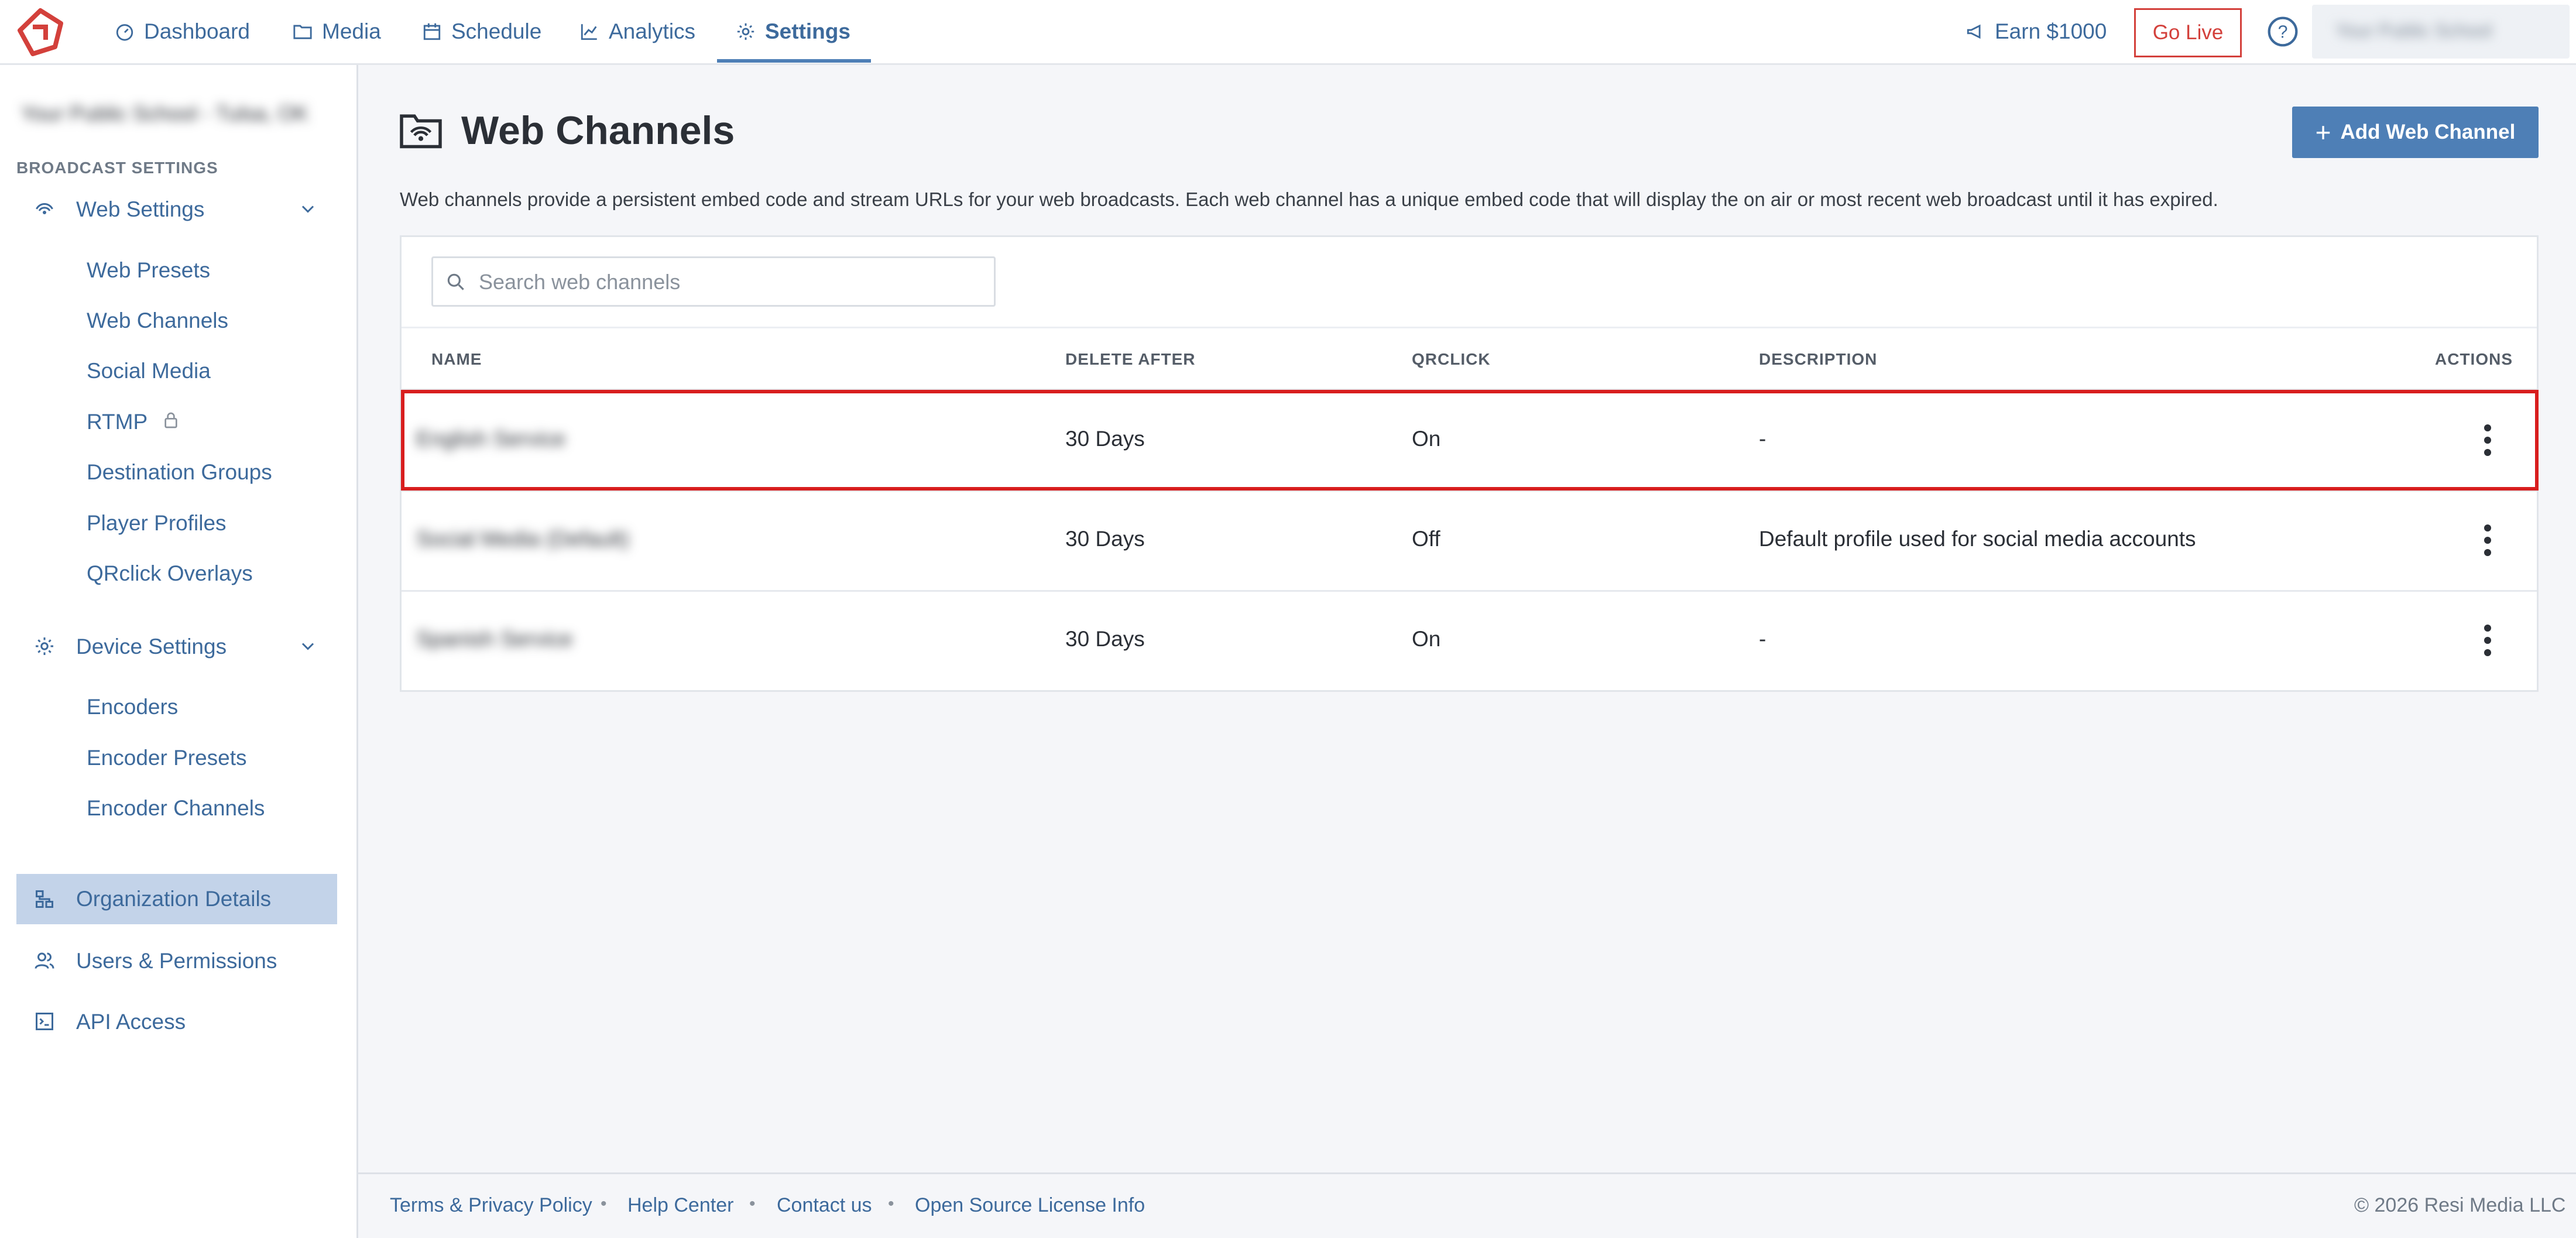  Describe the element at coordinates (148, 270) in the screenshot. I see `sidebar-item-web-presets: Web Presets` at that location.